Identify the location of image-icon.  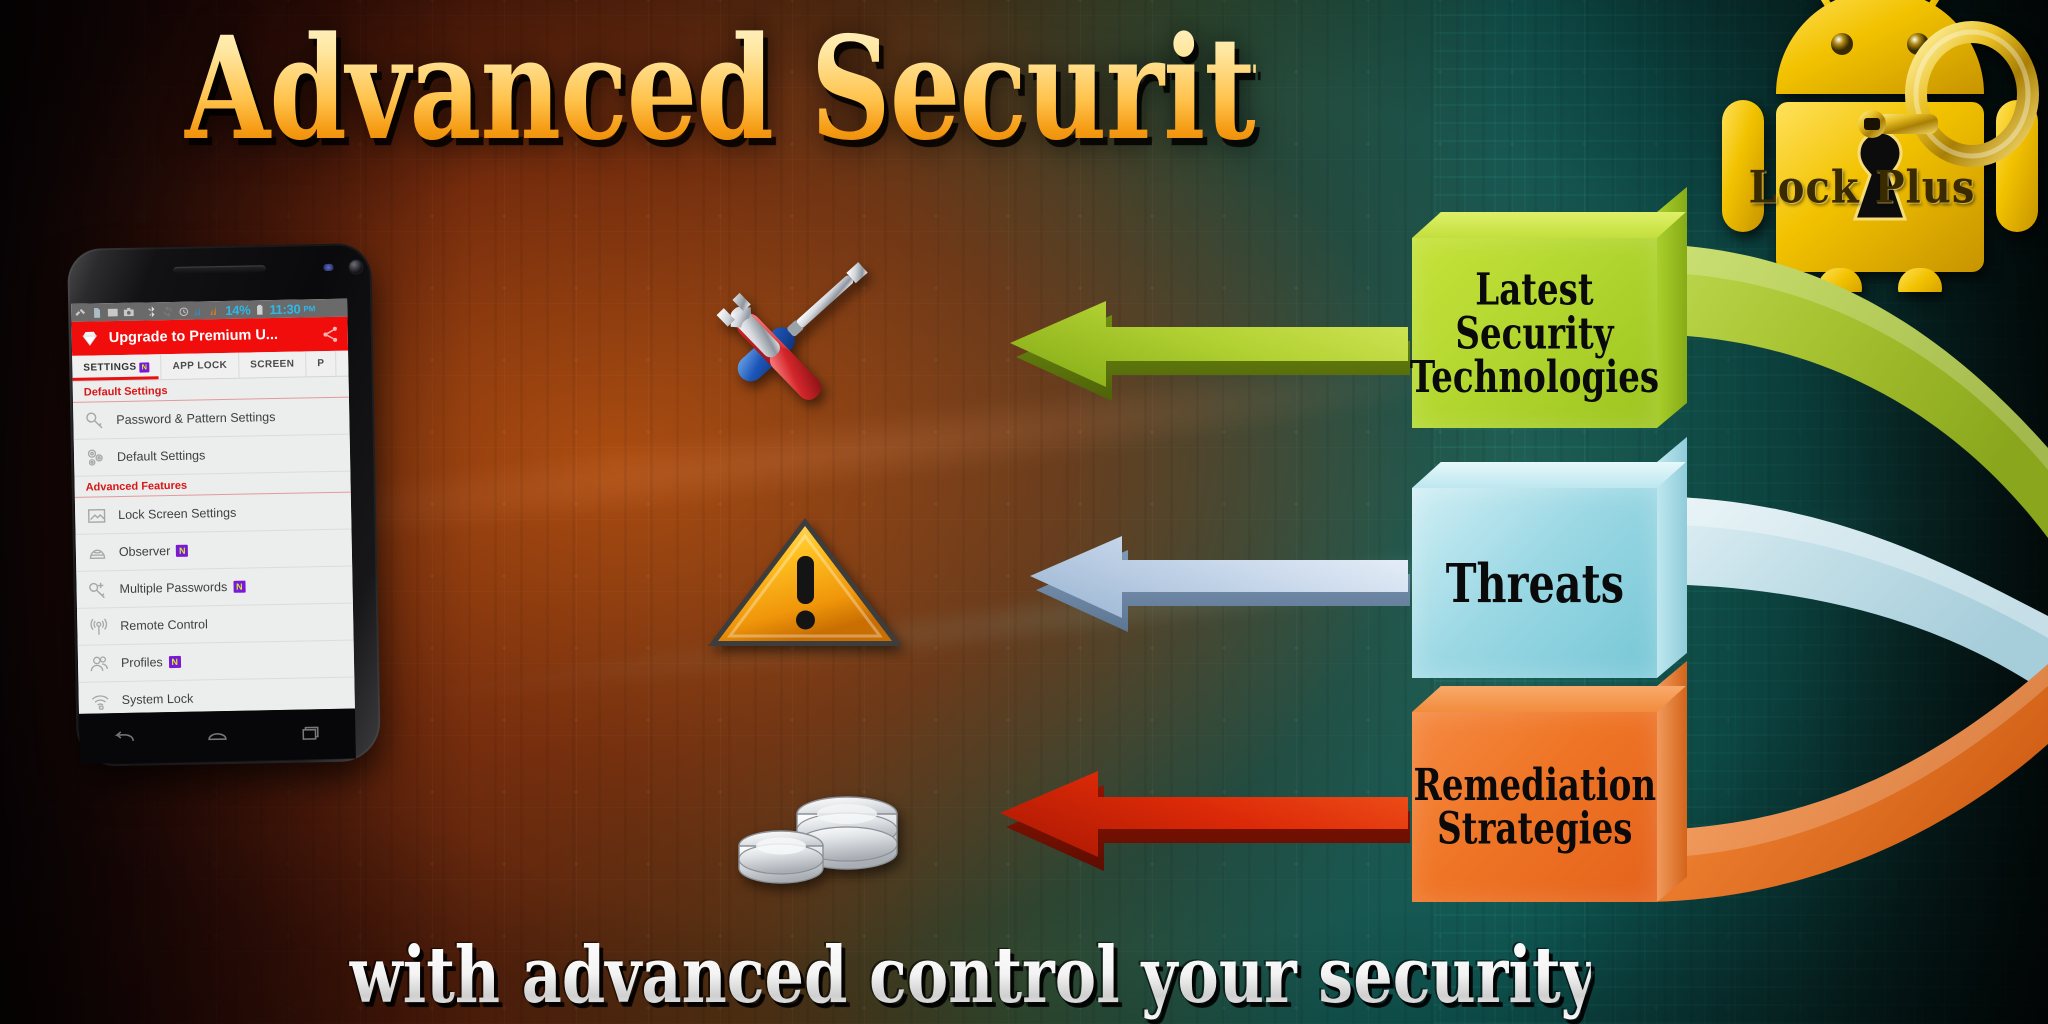
(96, 515).